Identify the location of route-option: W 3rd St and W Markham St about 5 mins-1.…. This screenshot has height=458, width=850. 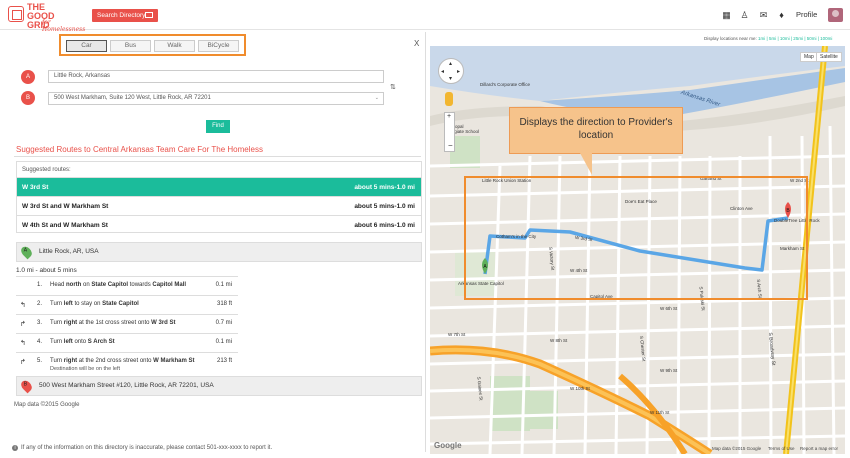
(219, 206).